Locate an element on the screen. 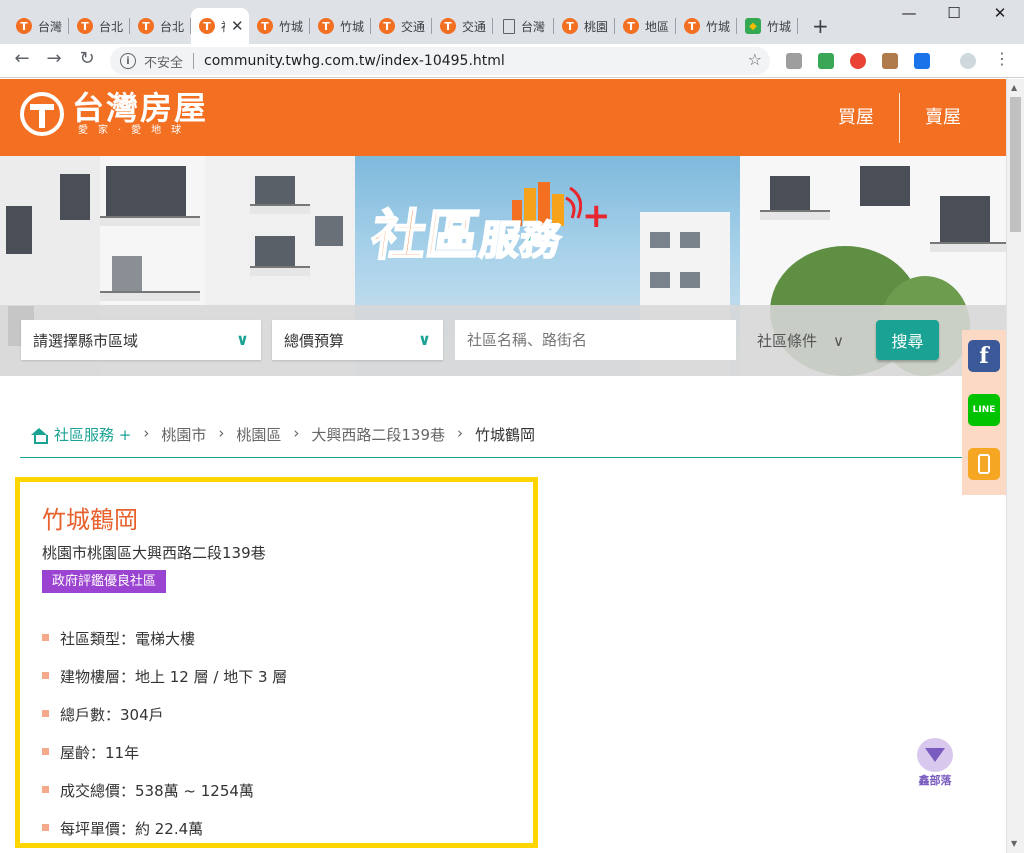 The height and width of the screenshot is (853, 1024). region-select: 請選擇縣市區域 ∨ is located at coordinates (141, 340).